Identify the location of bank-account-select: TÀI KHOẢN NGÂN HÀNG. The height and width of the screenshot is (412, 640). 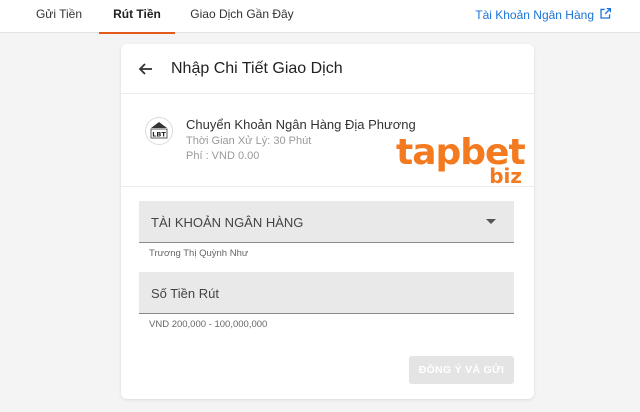
(326, 222).